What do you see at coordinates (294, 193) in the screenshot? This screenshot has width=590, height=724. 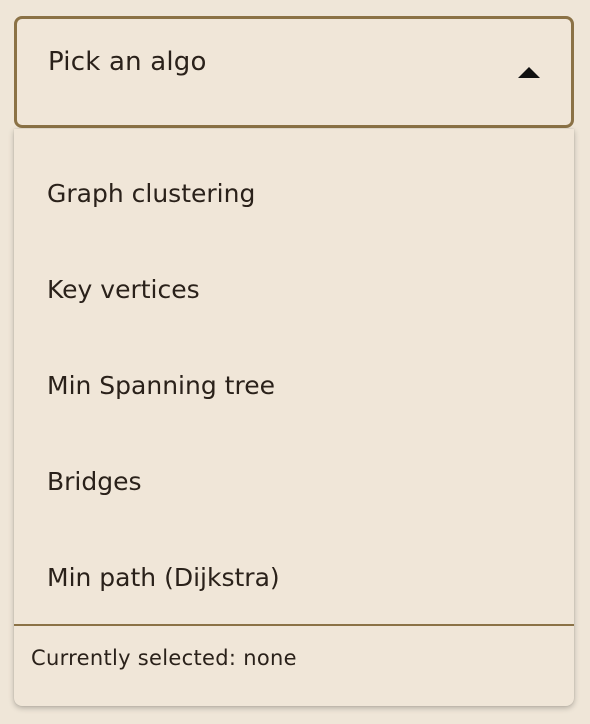 I see `option-graph-clustering: Graph clustering` at bounding box center [294, 193].